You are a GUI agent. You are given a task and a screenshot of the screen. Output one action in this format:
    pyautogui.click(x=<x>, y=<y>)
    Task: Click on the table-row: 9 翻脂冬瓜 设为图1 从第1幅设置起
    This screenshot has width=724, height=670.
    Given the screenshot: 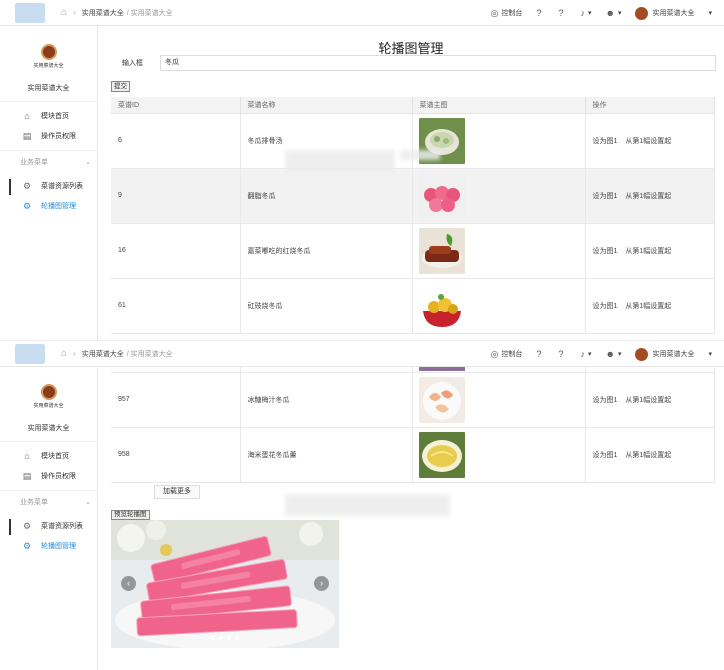 What is the action you would take?
    pyautogui.click(x=413, y=196)
    